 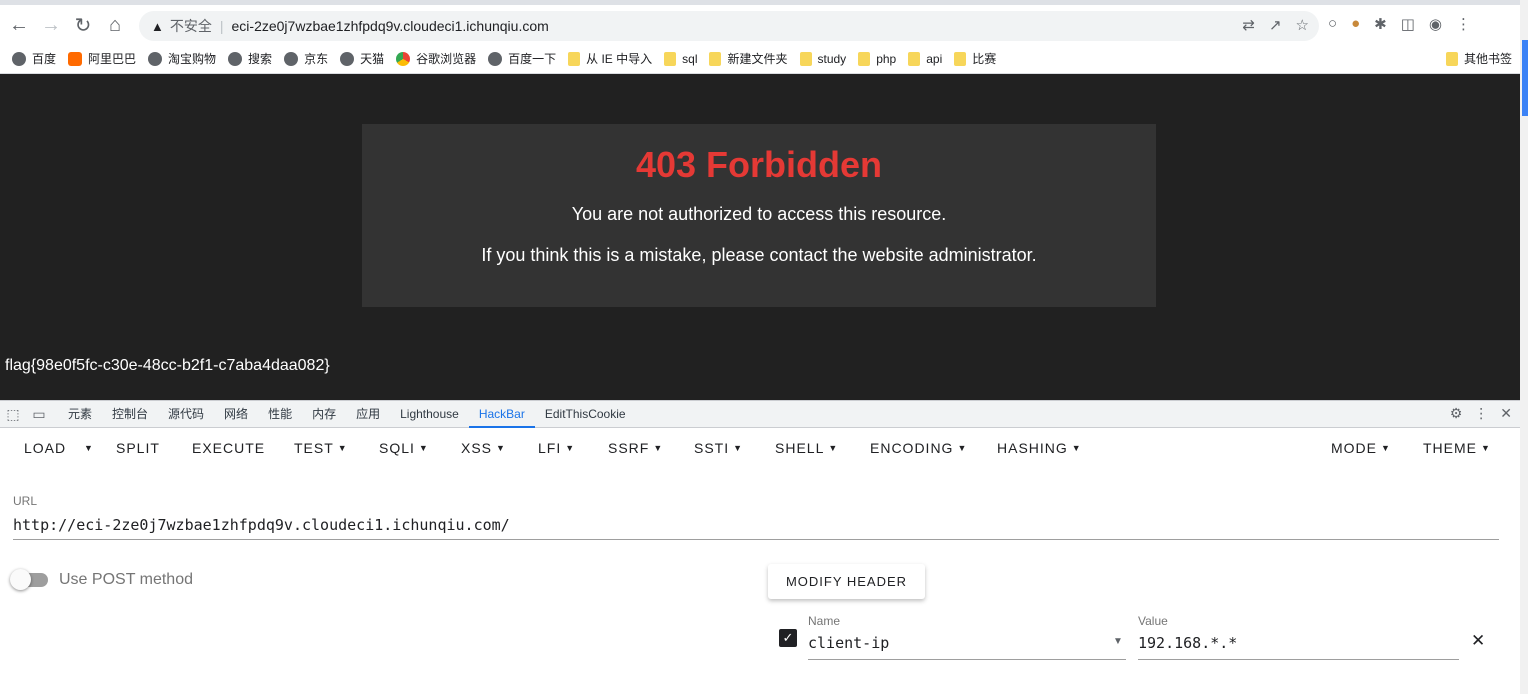 What do you see at coordinates (126, 579) in the screenshot?
I see `post-method-label: Use POST method` at bounding box center [126, 579].